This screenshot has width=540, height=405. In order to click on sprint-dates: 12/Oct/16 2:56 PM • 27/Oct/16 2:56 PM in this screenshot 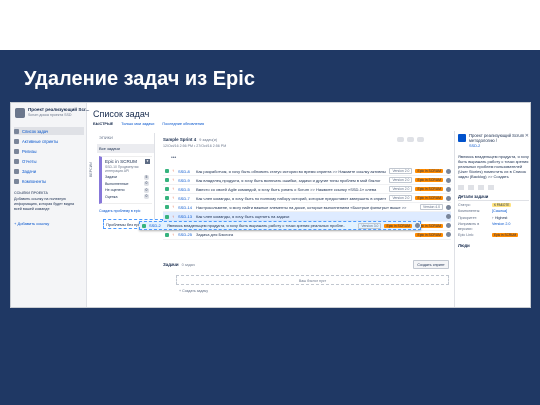, I will do `click(195, 146)`.